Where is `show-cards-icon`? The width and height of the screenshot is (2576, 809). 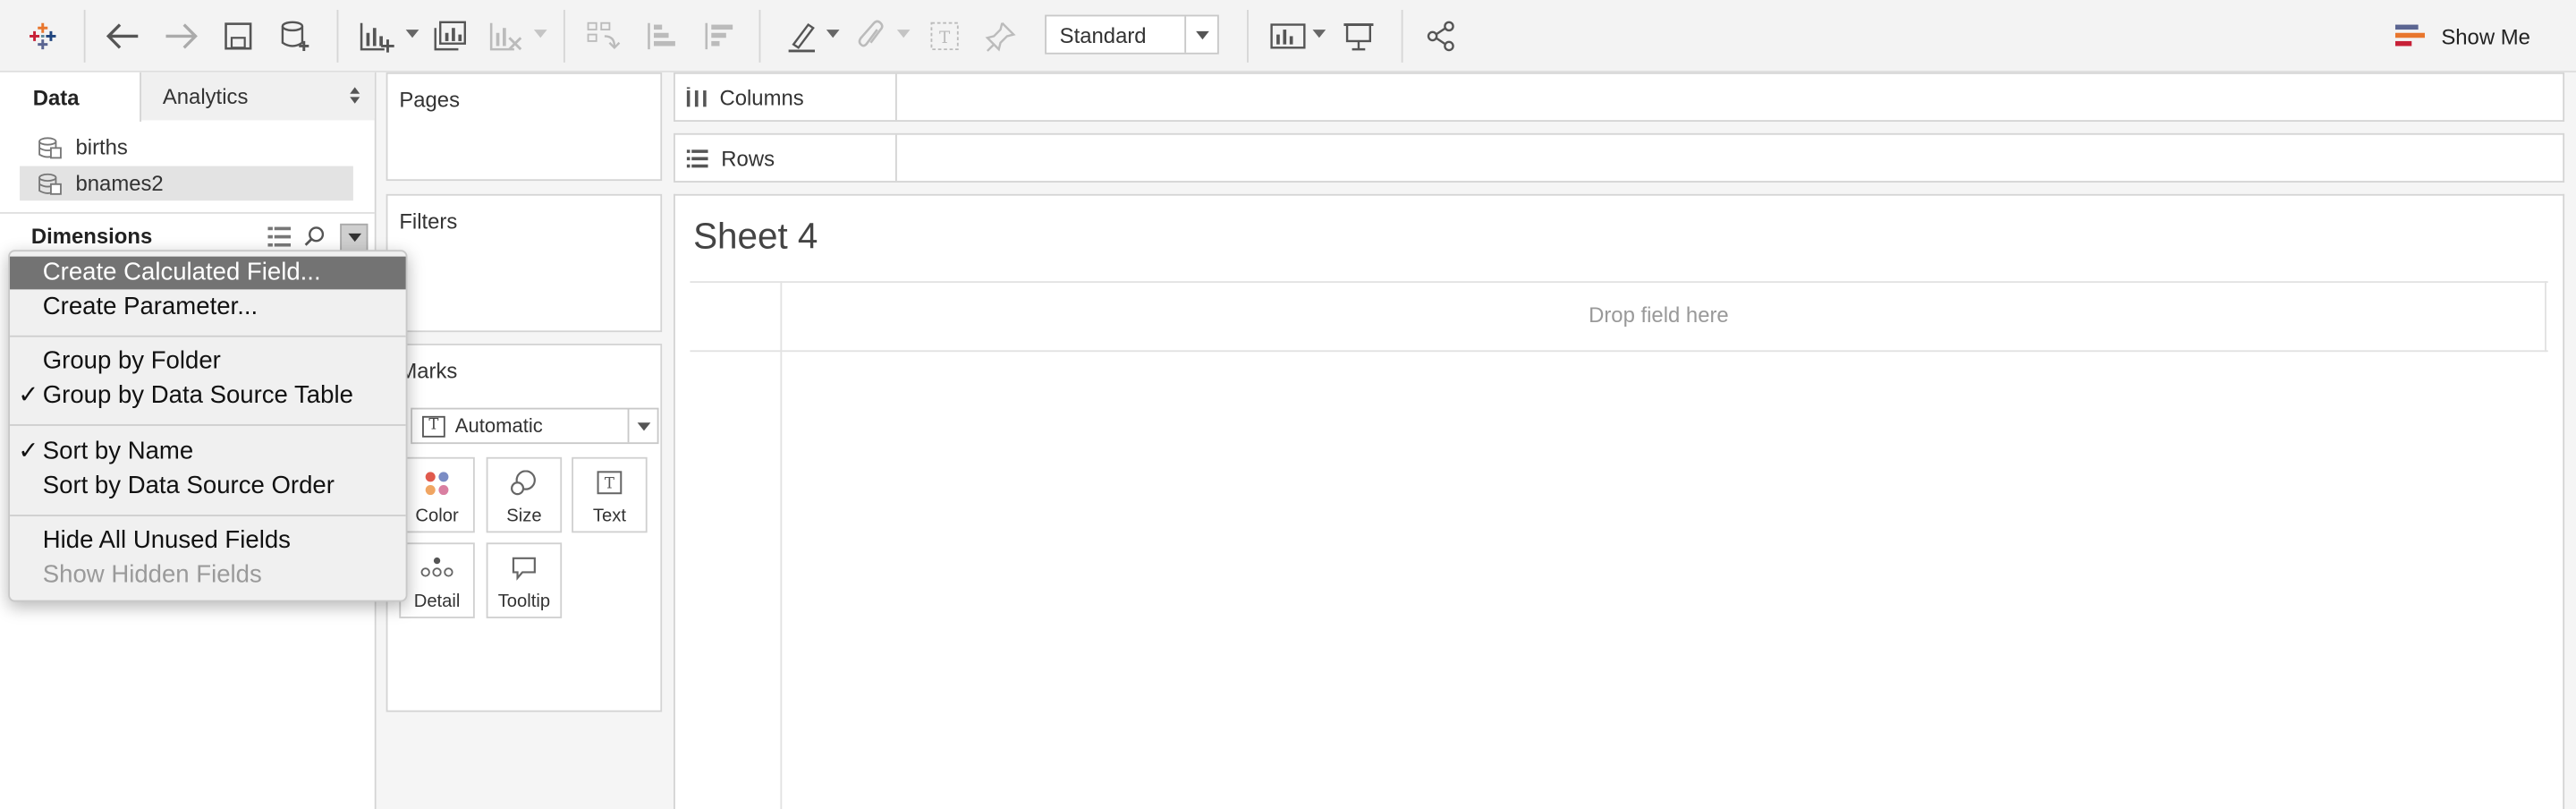
show-cards-icon is located at coordinates (1288, 36).